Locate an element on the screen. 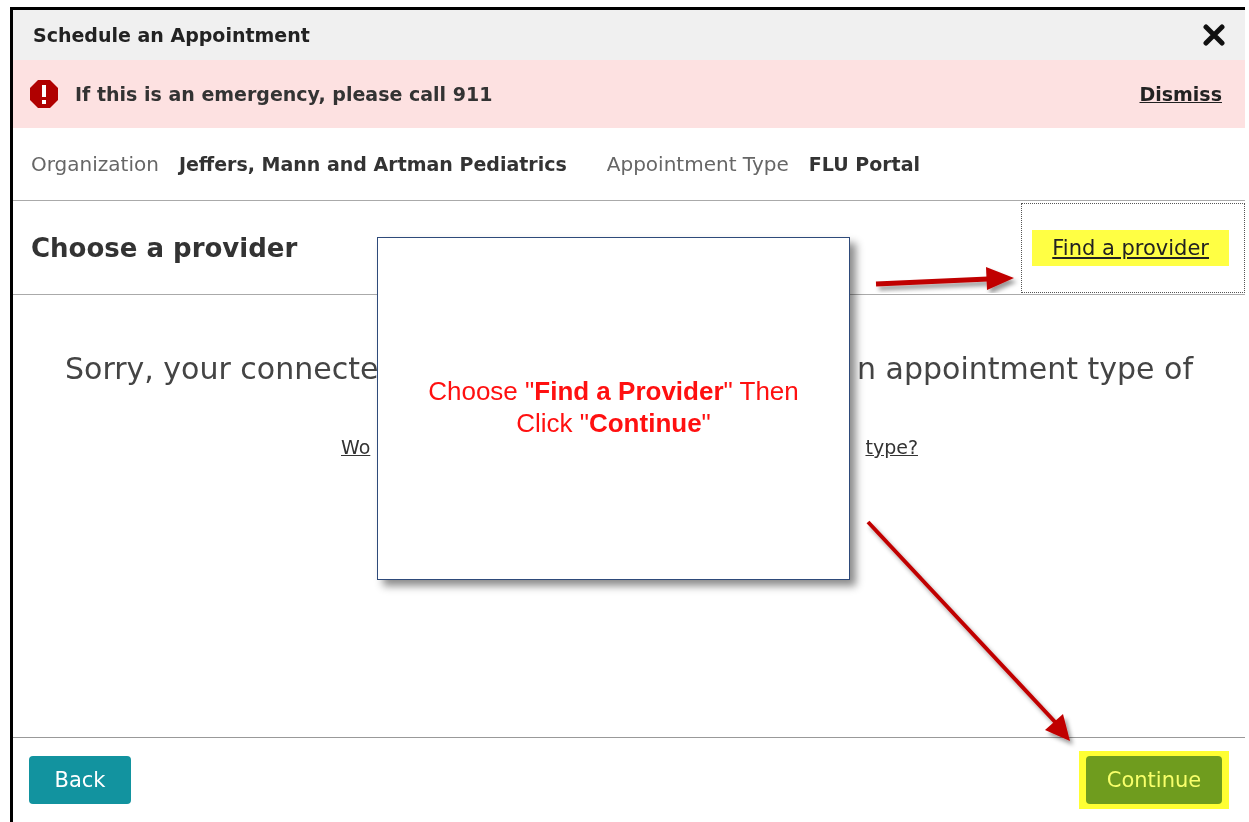  message-text: n appointment type of is located at coordinates (1025, 368).